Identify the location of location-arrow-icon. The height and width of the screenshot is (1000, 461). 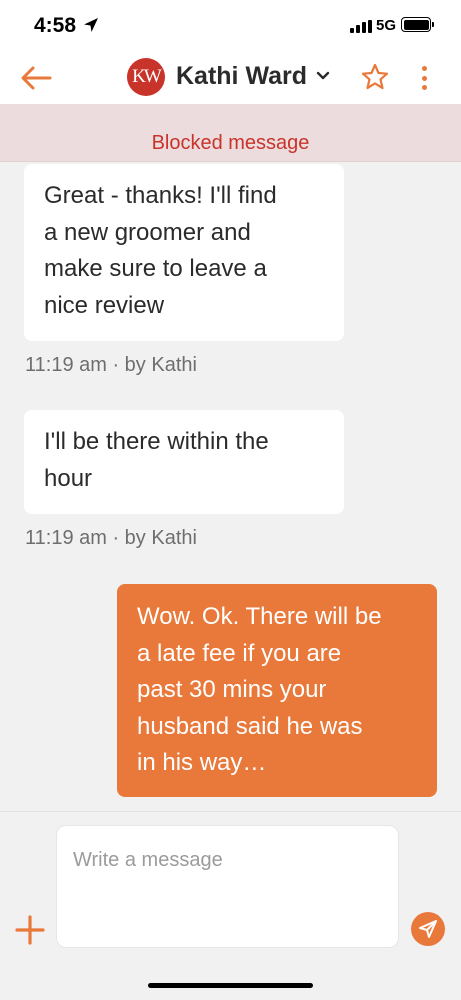
(91, 25).